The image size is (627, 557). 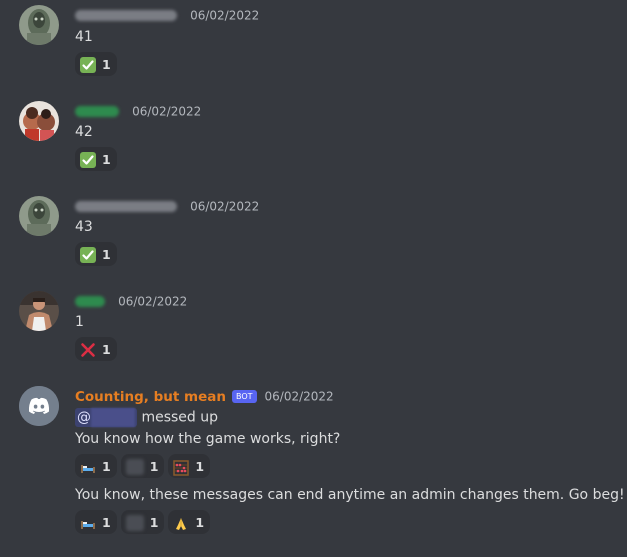 I want to click on discord-logo-icon, so click(x=39, y=406).